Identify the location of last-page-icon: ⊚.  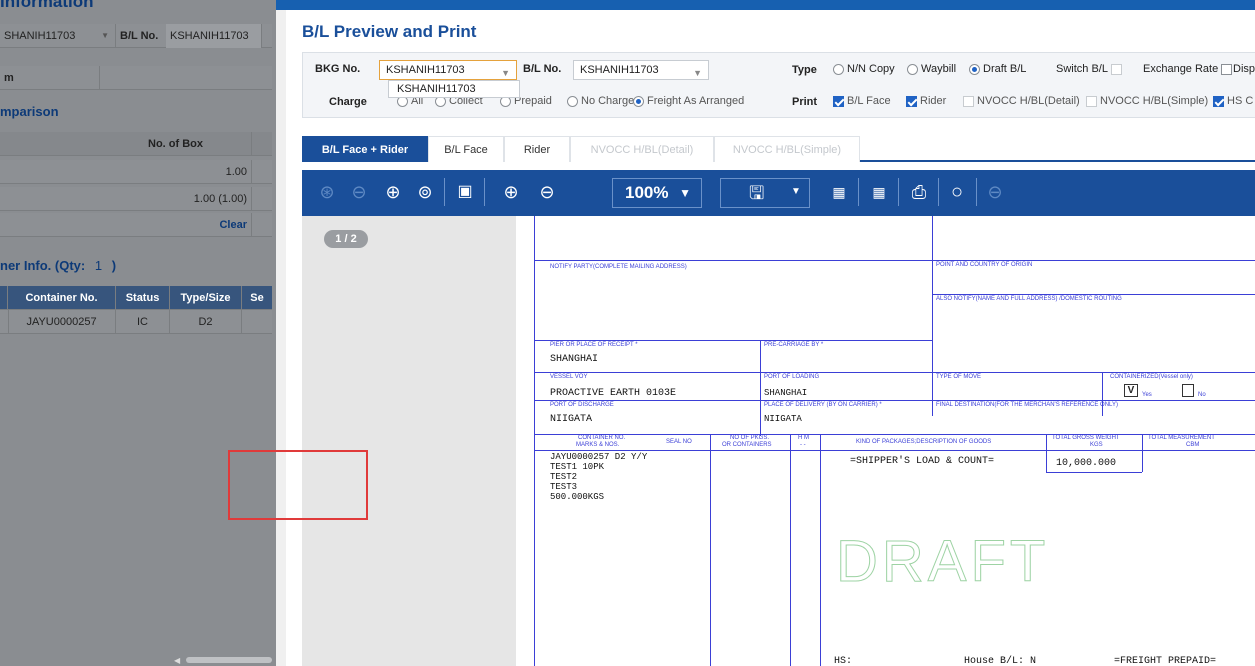
(425, 192).